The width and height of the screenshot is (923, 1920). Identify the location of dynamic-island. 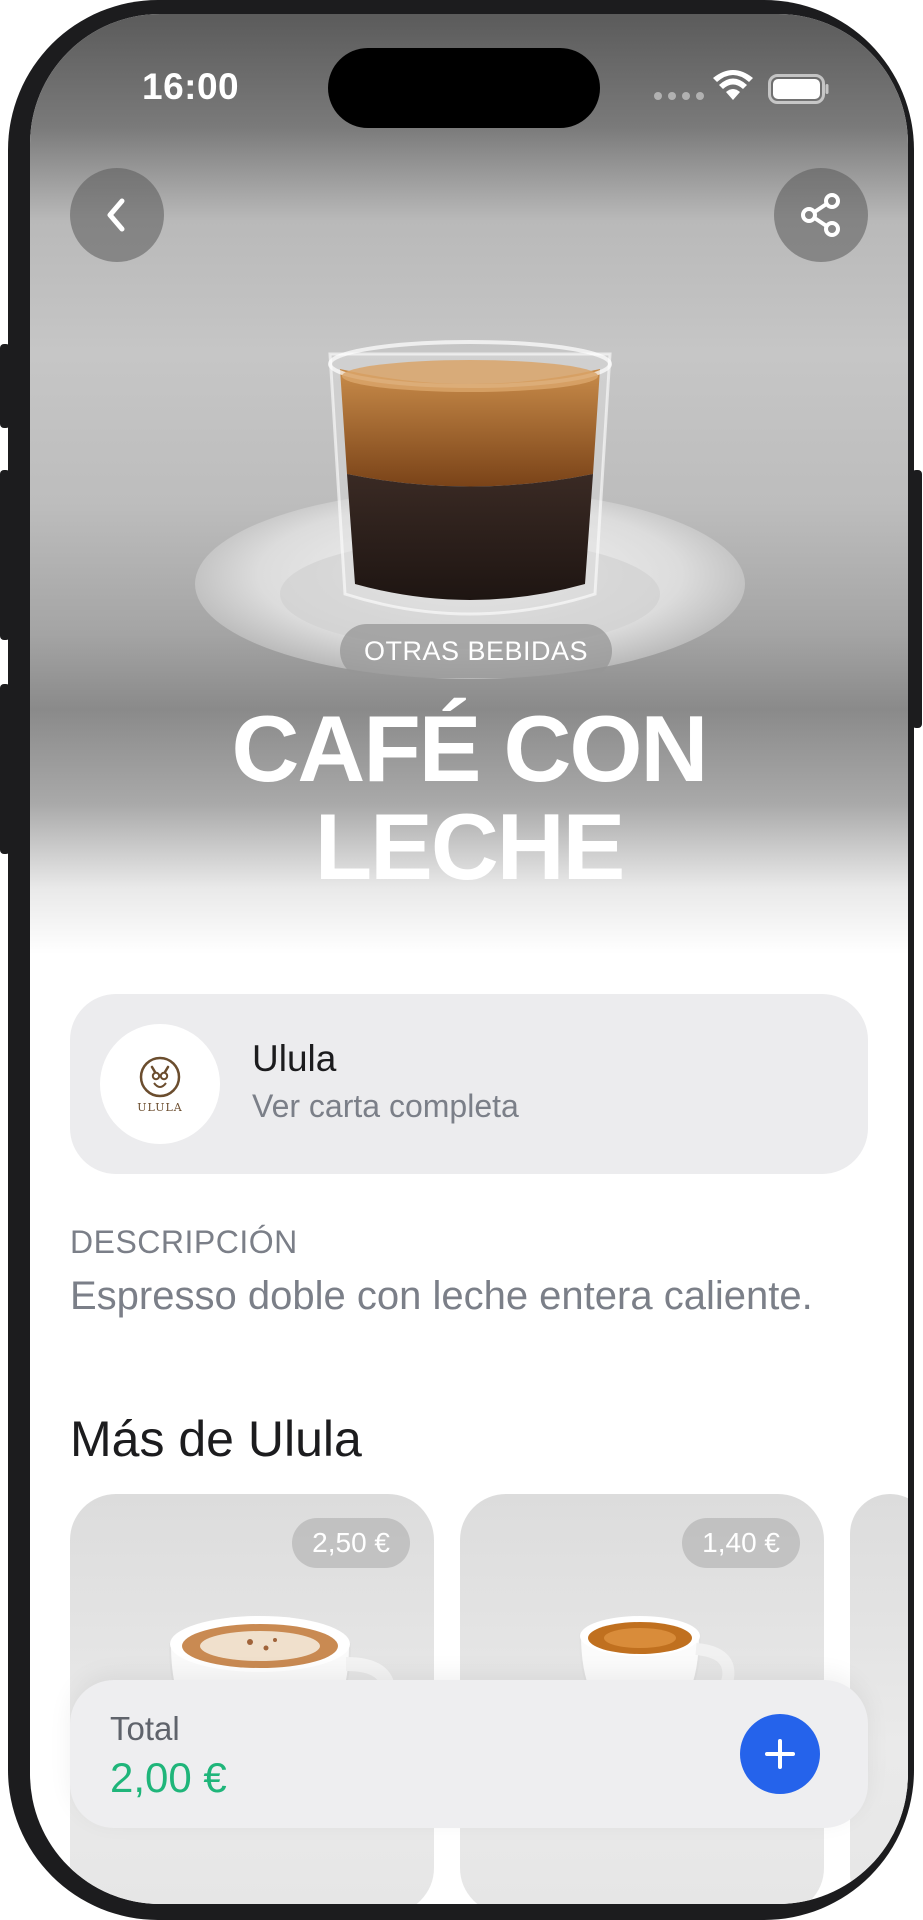
(464, 88).